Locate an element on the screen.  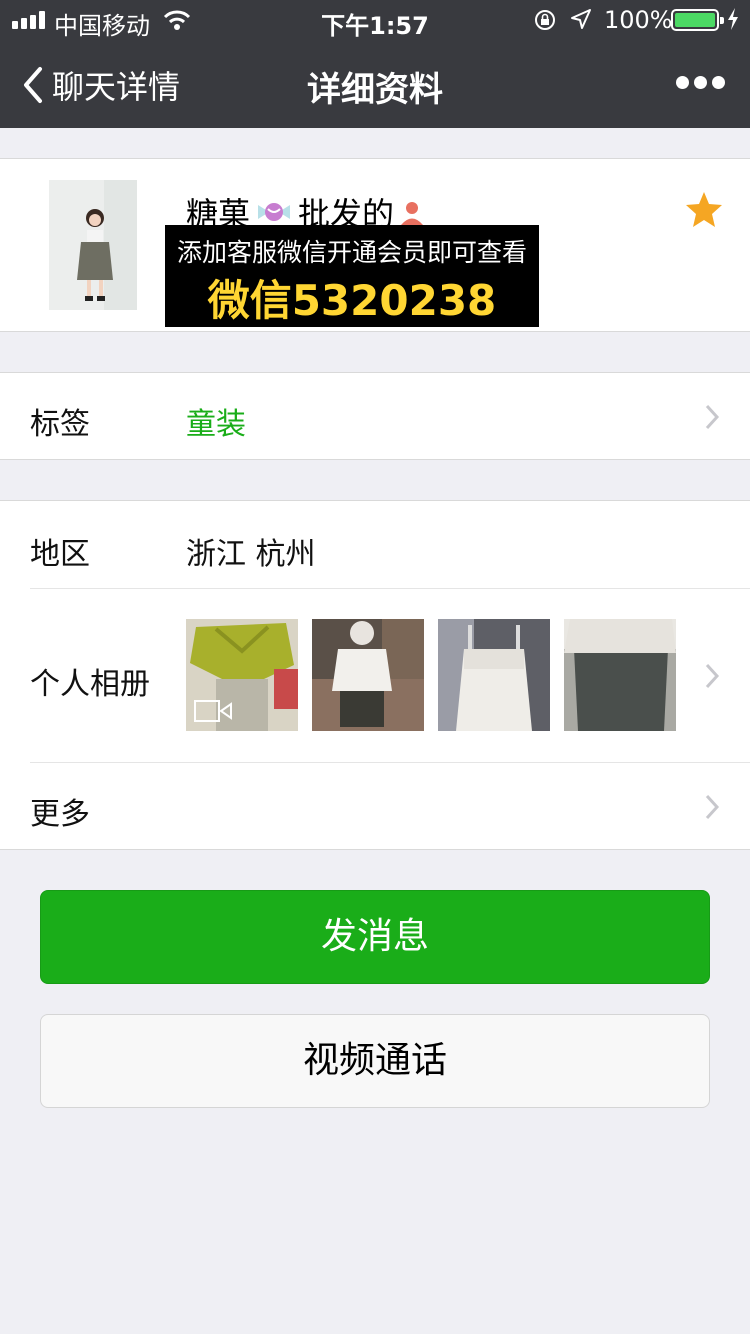
battery-icon is located at coordinates (697, 20).